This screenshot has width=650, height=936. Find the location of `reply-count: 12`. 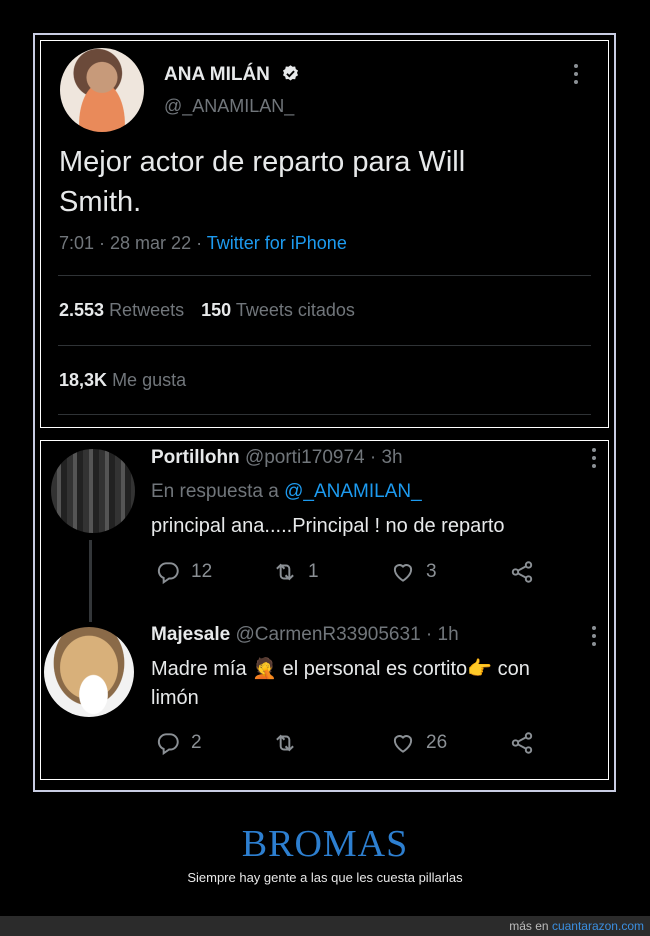

reply-count: 12 is located at coordinates (202, 571).